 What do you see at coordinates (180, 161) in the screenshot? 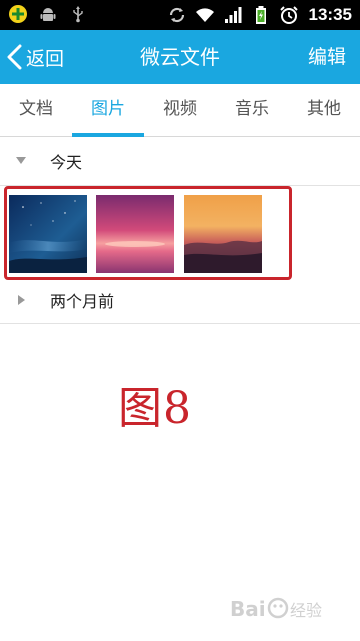
I see `section-header-today: 今天` at bounding box center [180, 161].